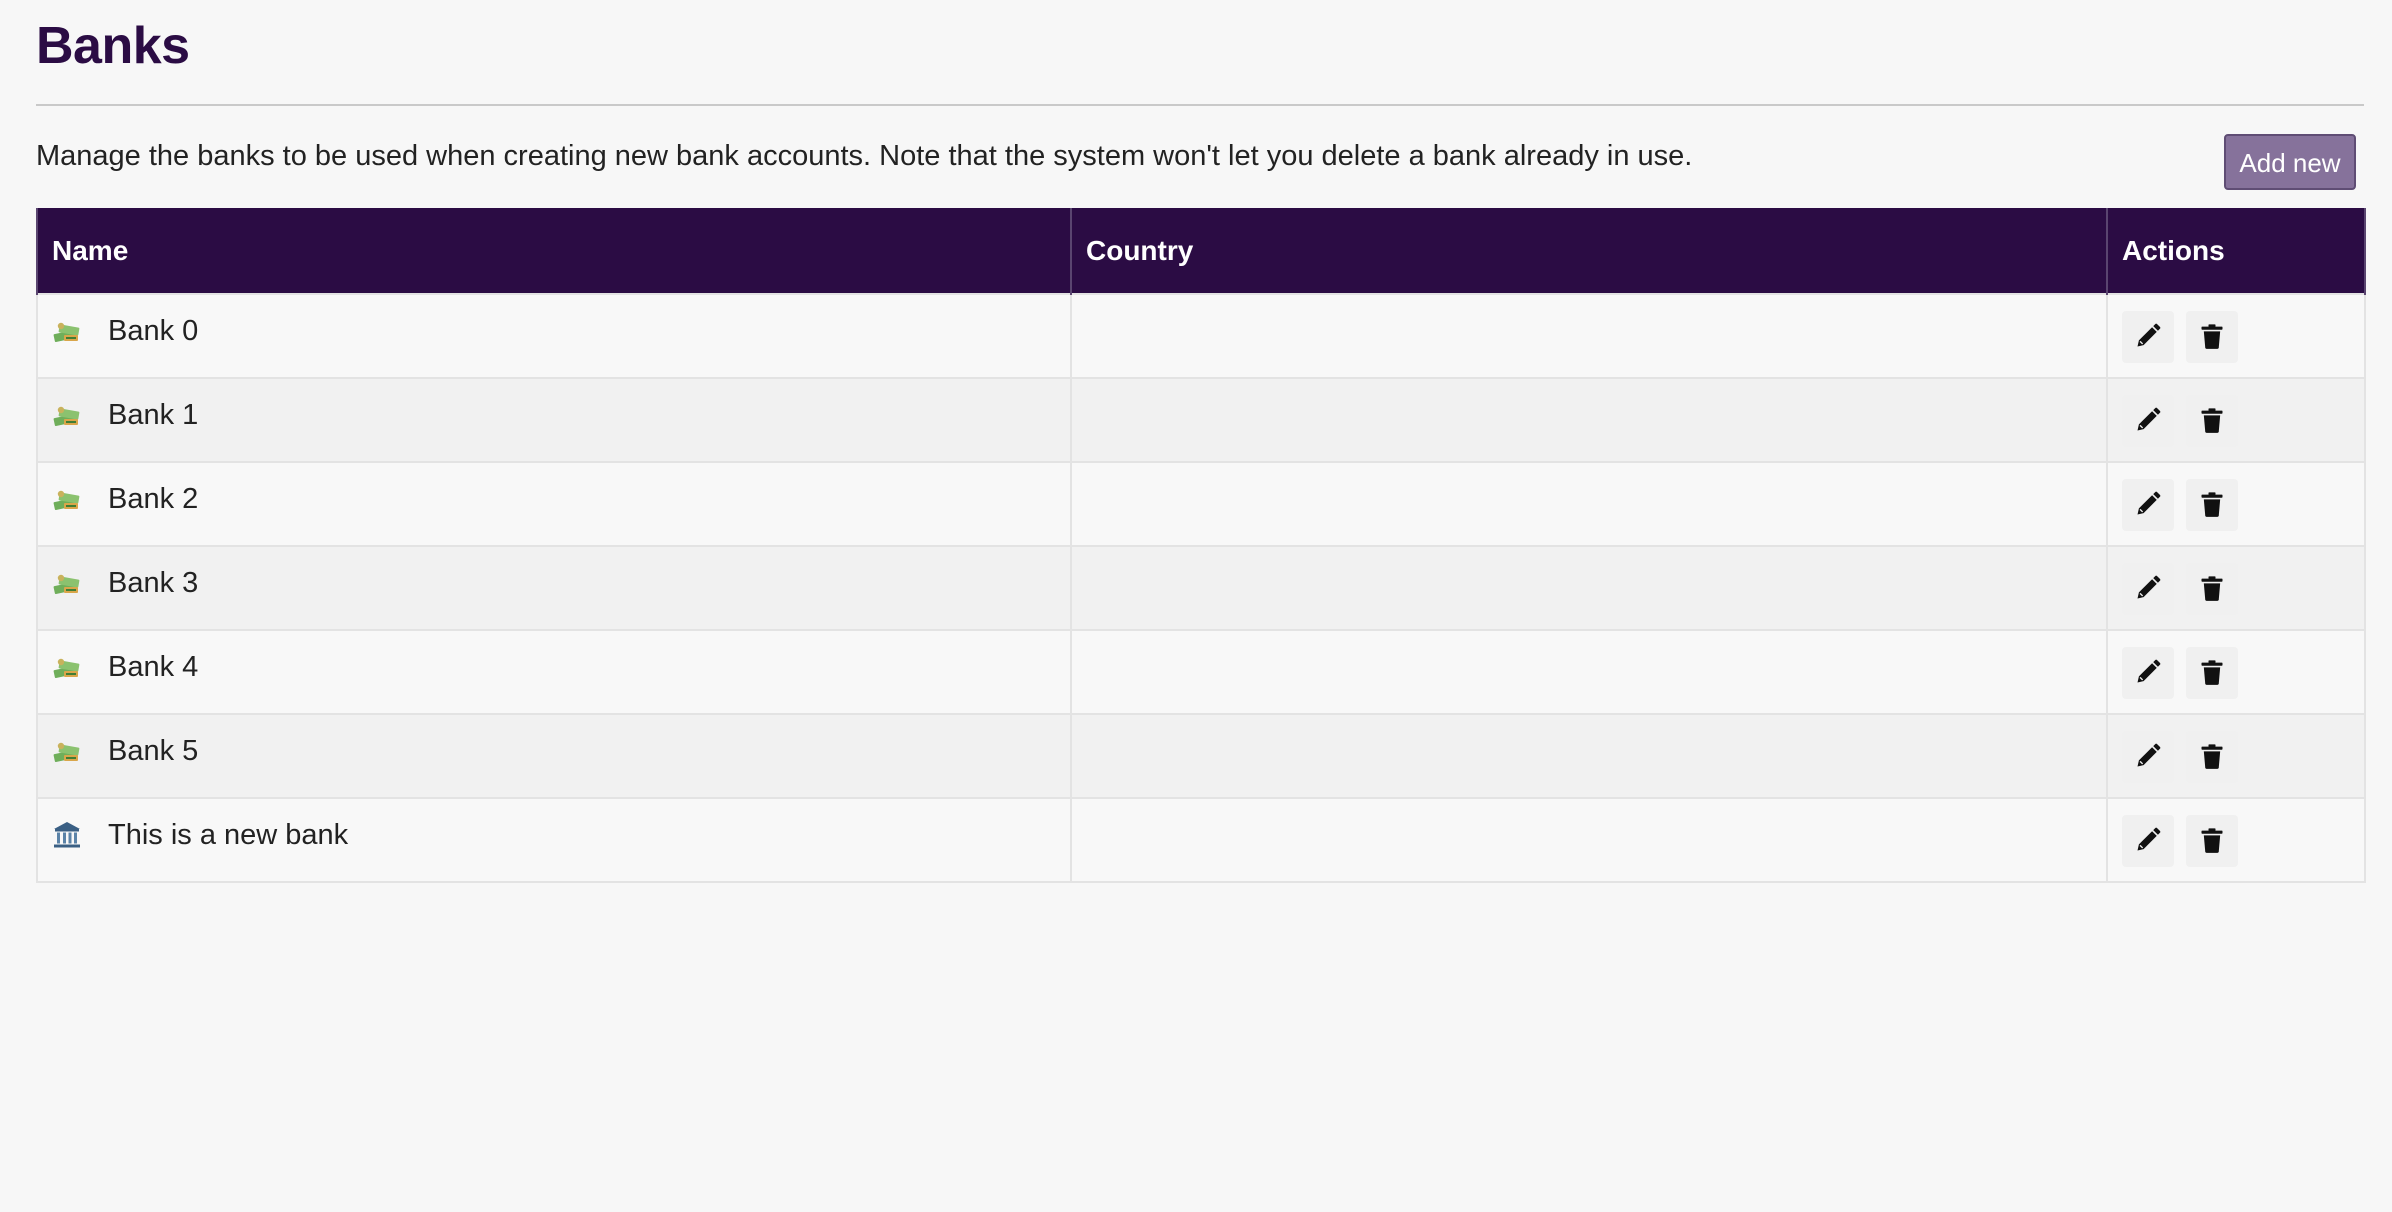  I want to click on table-row: Bank 4, so click(1201, 672).